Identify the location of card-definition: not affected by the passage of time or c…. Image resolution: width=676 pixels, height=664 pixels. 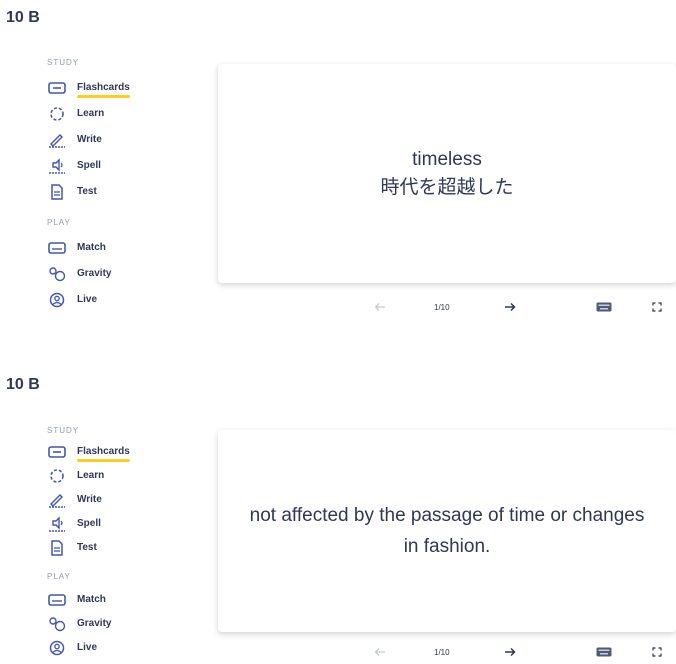
(447, 530).